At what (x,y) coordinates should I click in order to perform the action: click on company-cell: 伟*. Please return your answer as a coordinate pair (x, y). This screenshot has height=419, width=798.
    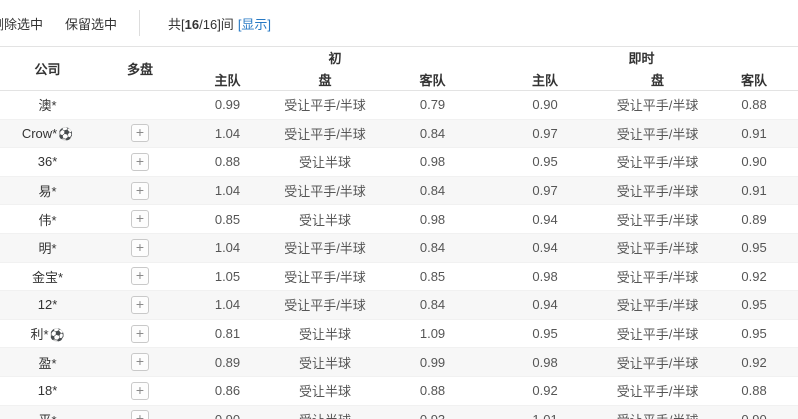
    Looking at the image, I should click on (47, 219).